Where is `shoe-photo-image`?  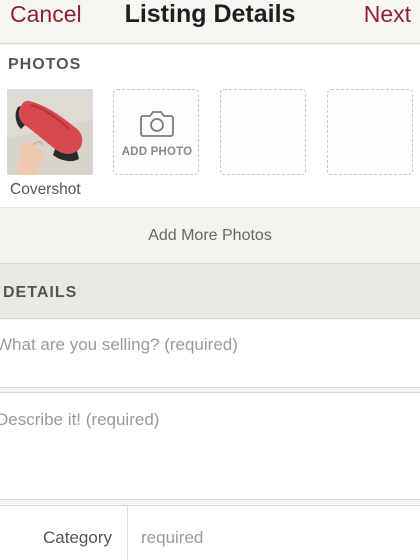 shoe-photo-image is located at coordinates (50, 132).